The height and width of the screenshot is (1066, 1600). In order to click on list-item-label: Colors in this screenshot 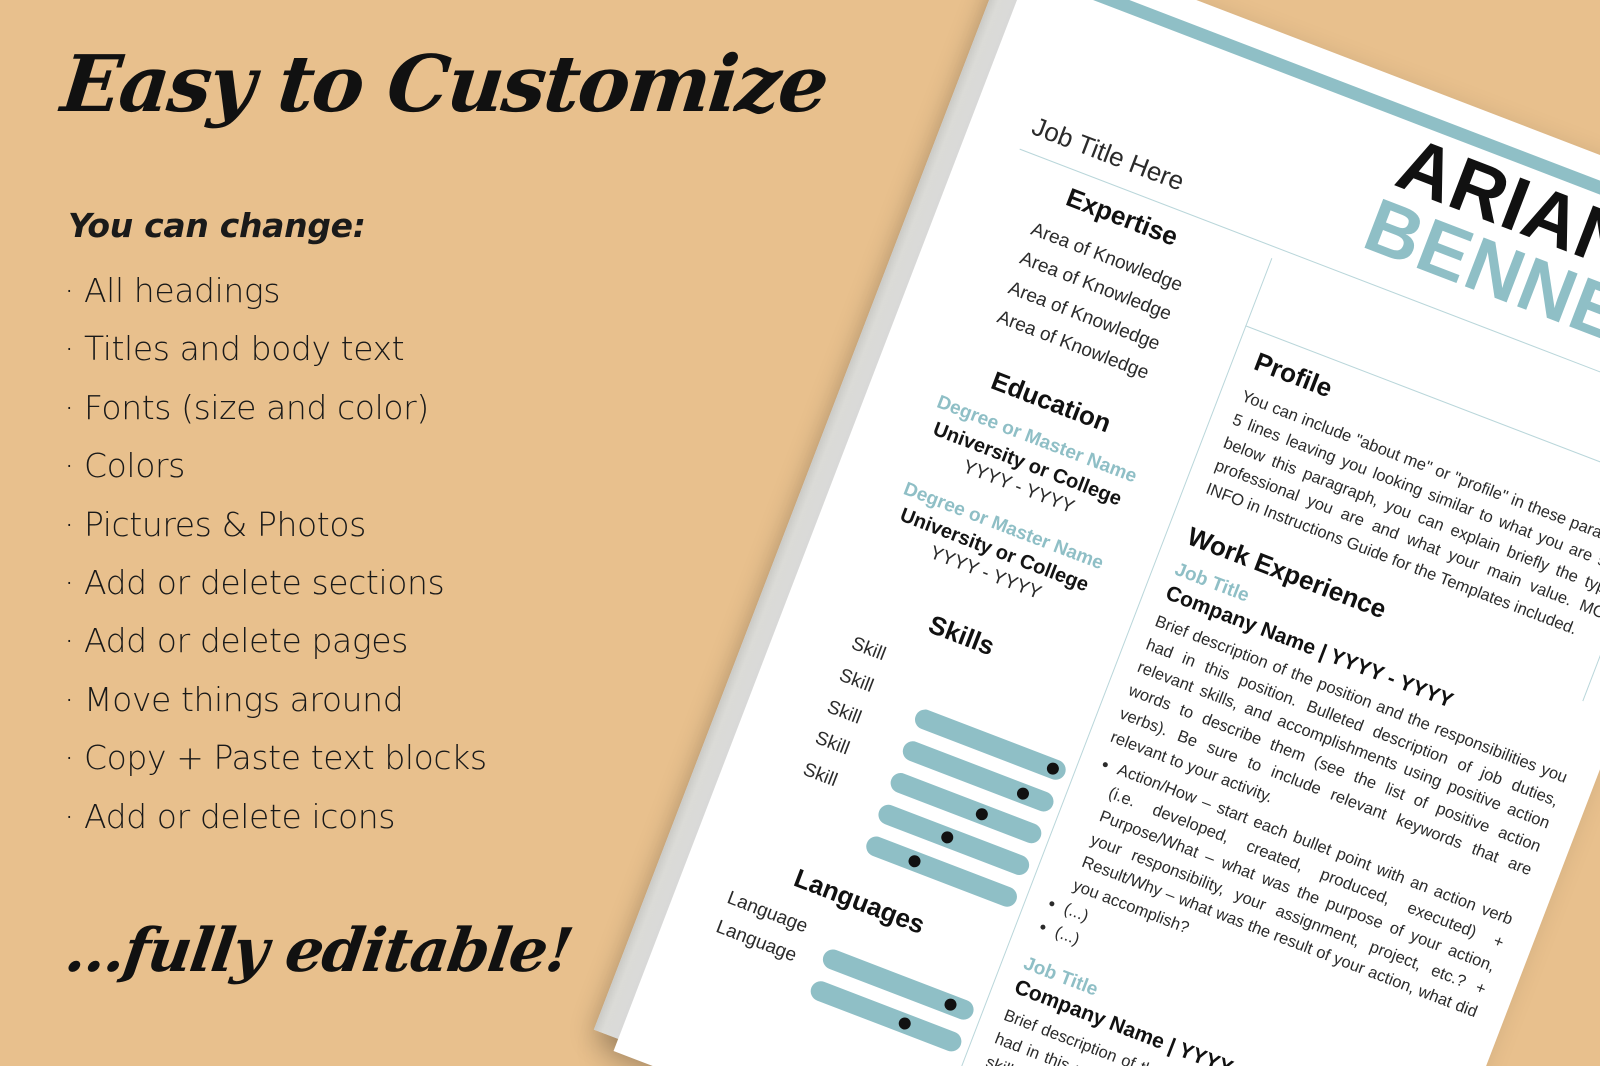, I will do `click(134, 466)`.